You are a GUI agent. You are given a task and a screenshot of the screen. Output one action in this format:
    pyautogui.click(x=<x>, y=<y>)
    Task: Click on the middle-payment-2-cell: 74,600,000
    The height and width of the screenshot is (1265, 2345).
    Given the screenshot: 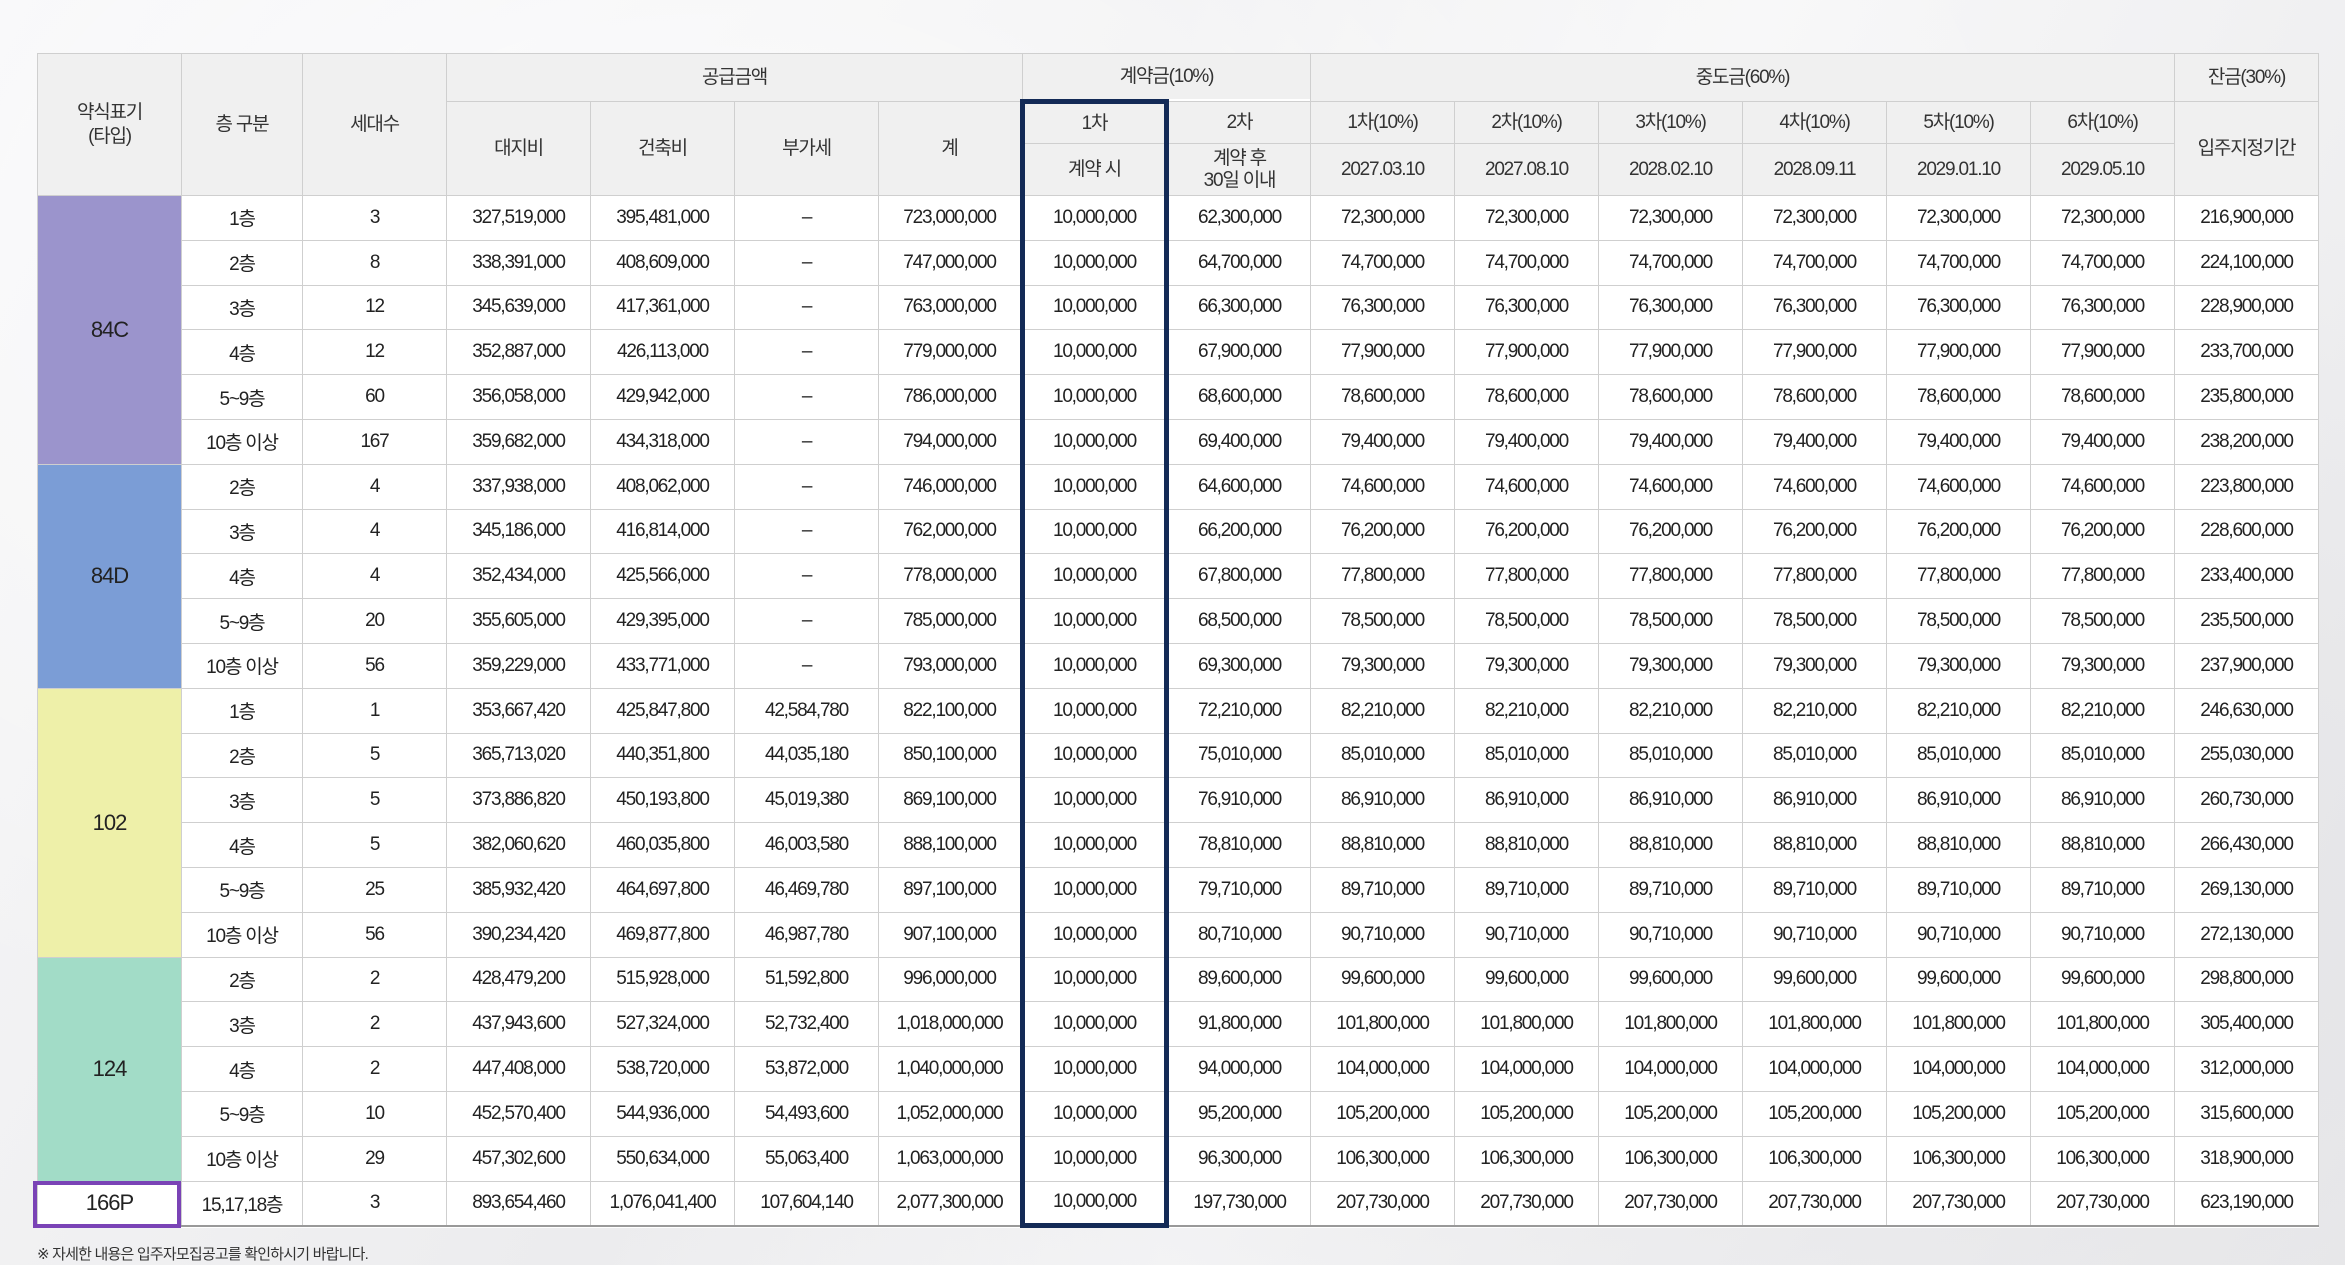 What is the action you would take?
    pyautogui.click(x=1526, y=486)
    